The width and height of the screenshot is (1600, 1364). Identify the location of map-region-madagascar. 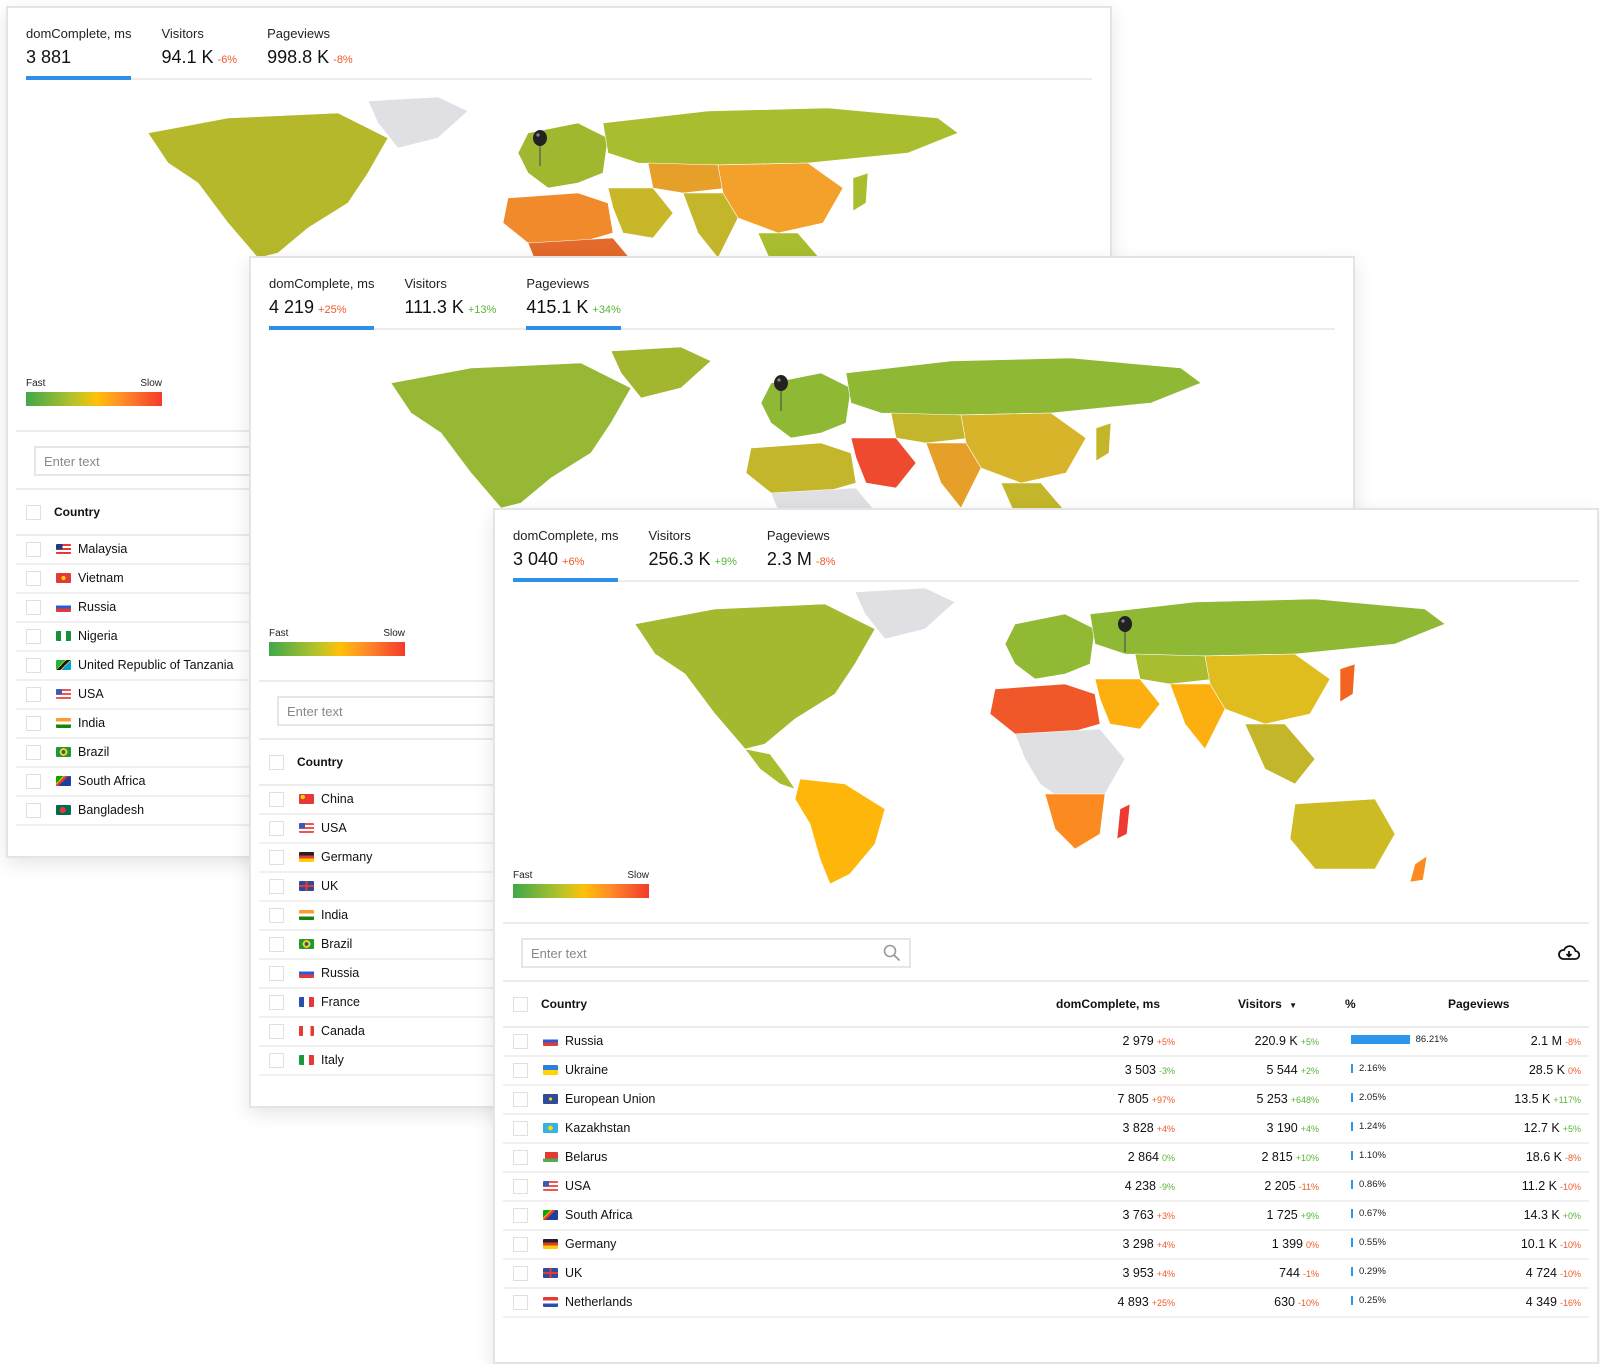
(1123, 821).